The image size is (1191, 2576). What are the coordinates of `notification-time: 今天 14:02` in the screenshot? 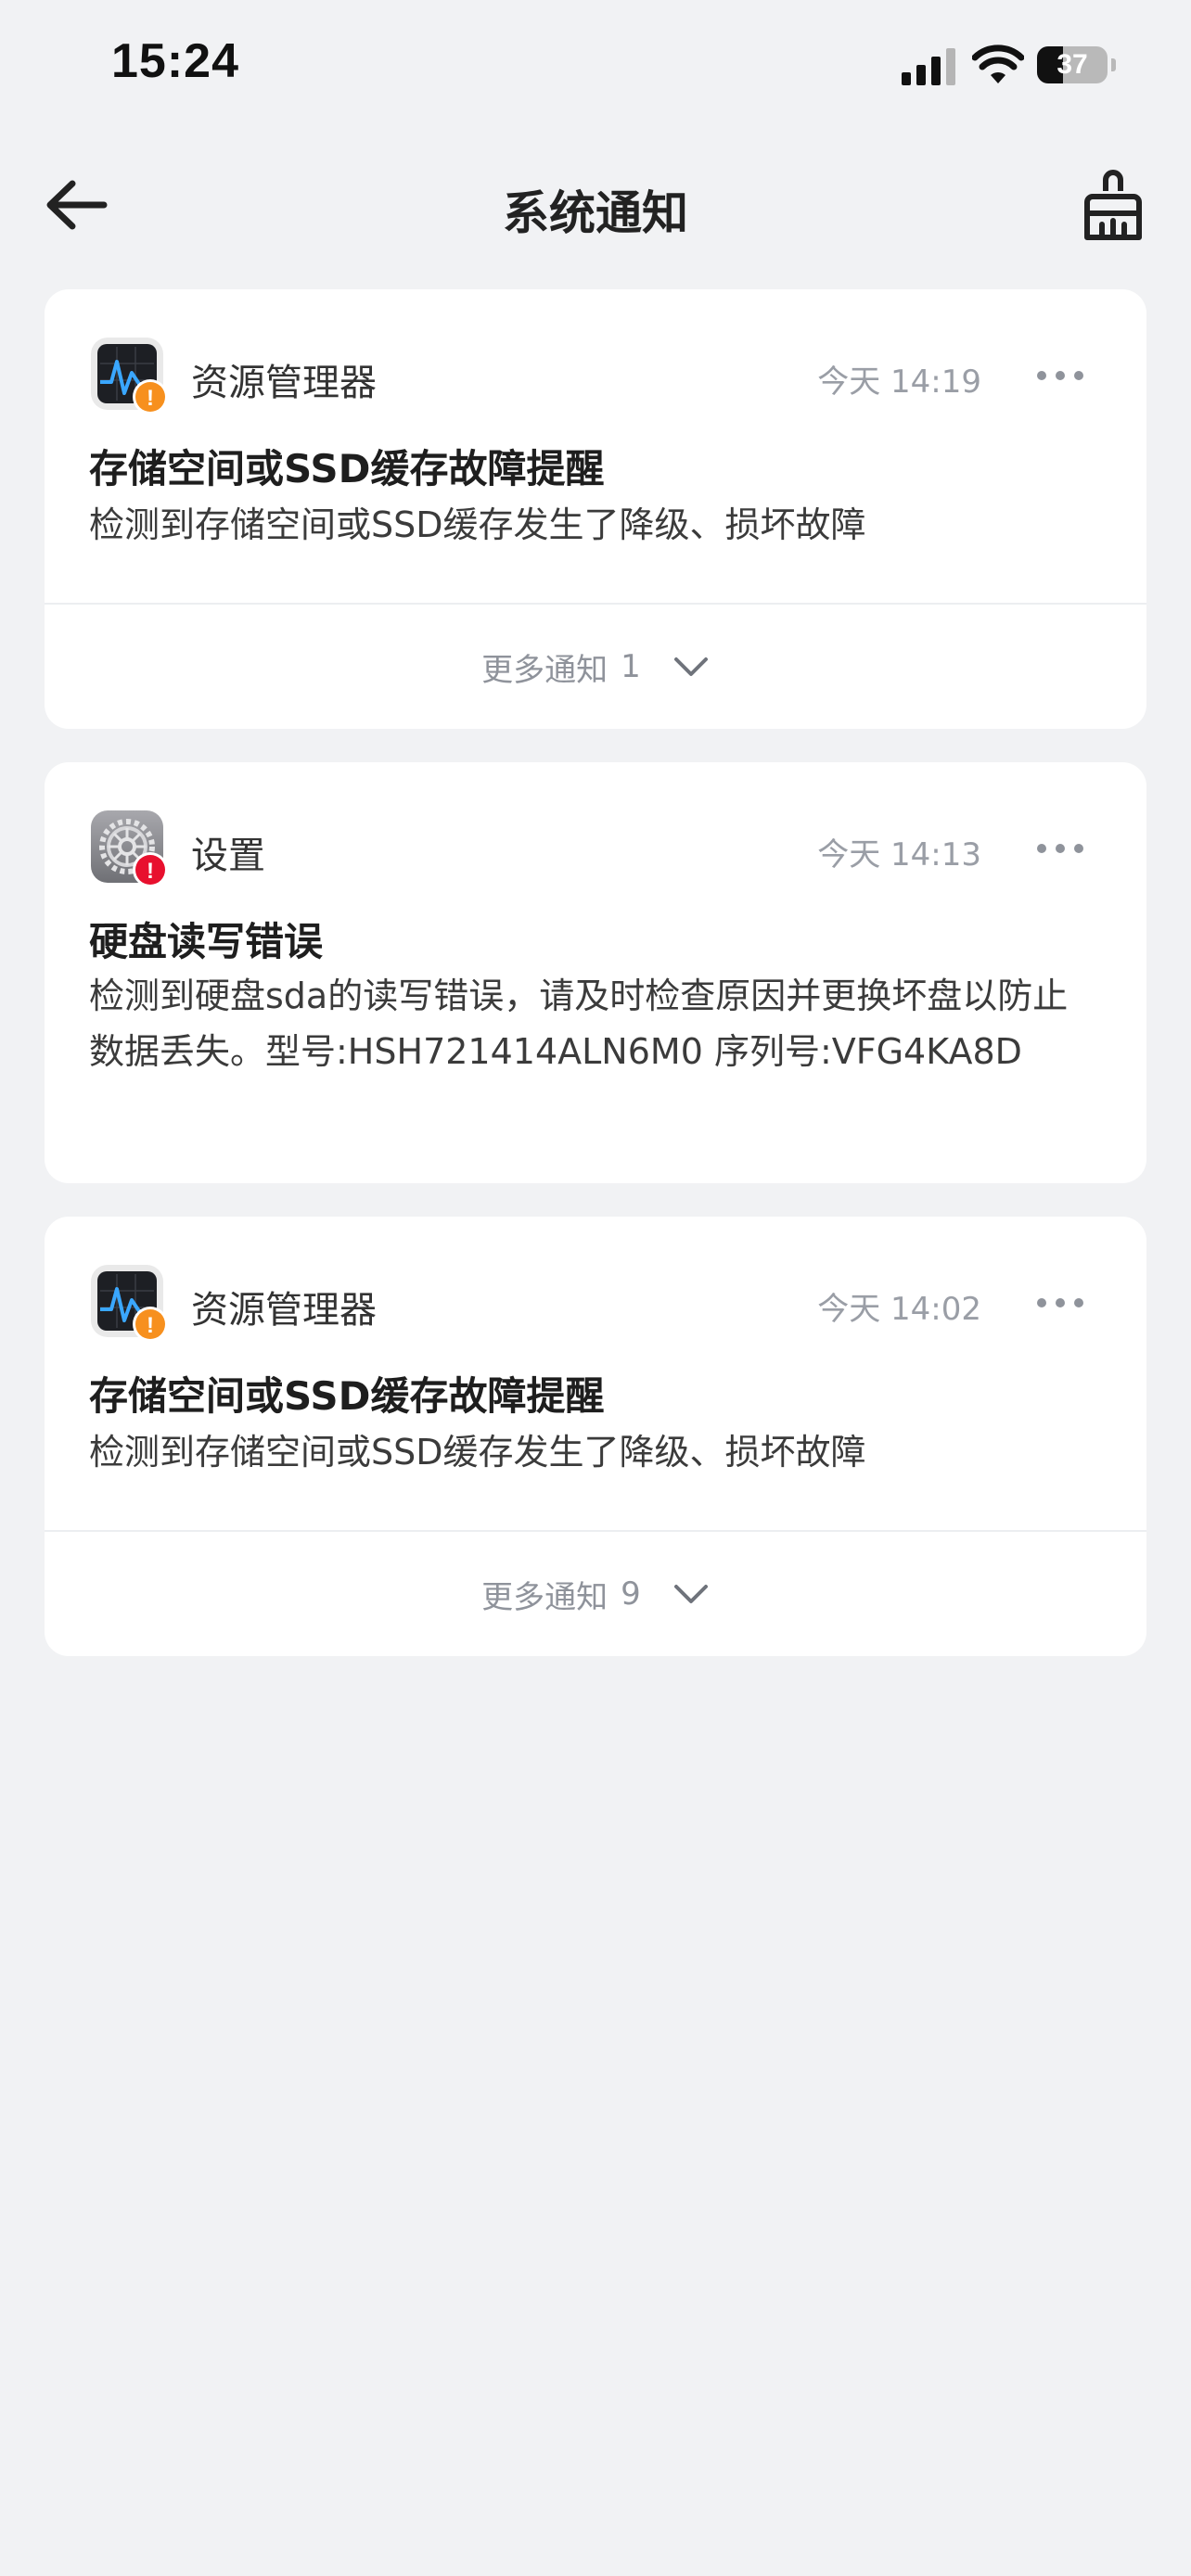 It's located at (899, 1310).